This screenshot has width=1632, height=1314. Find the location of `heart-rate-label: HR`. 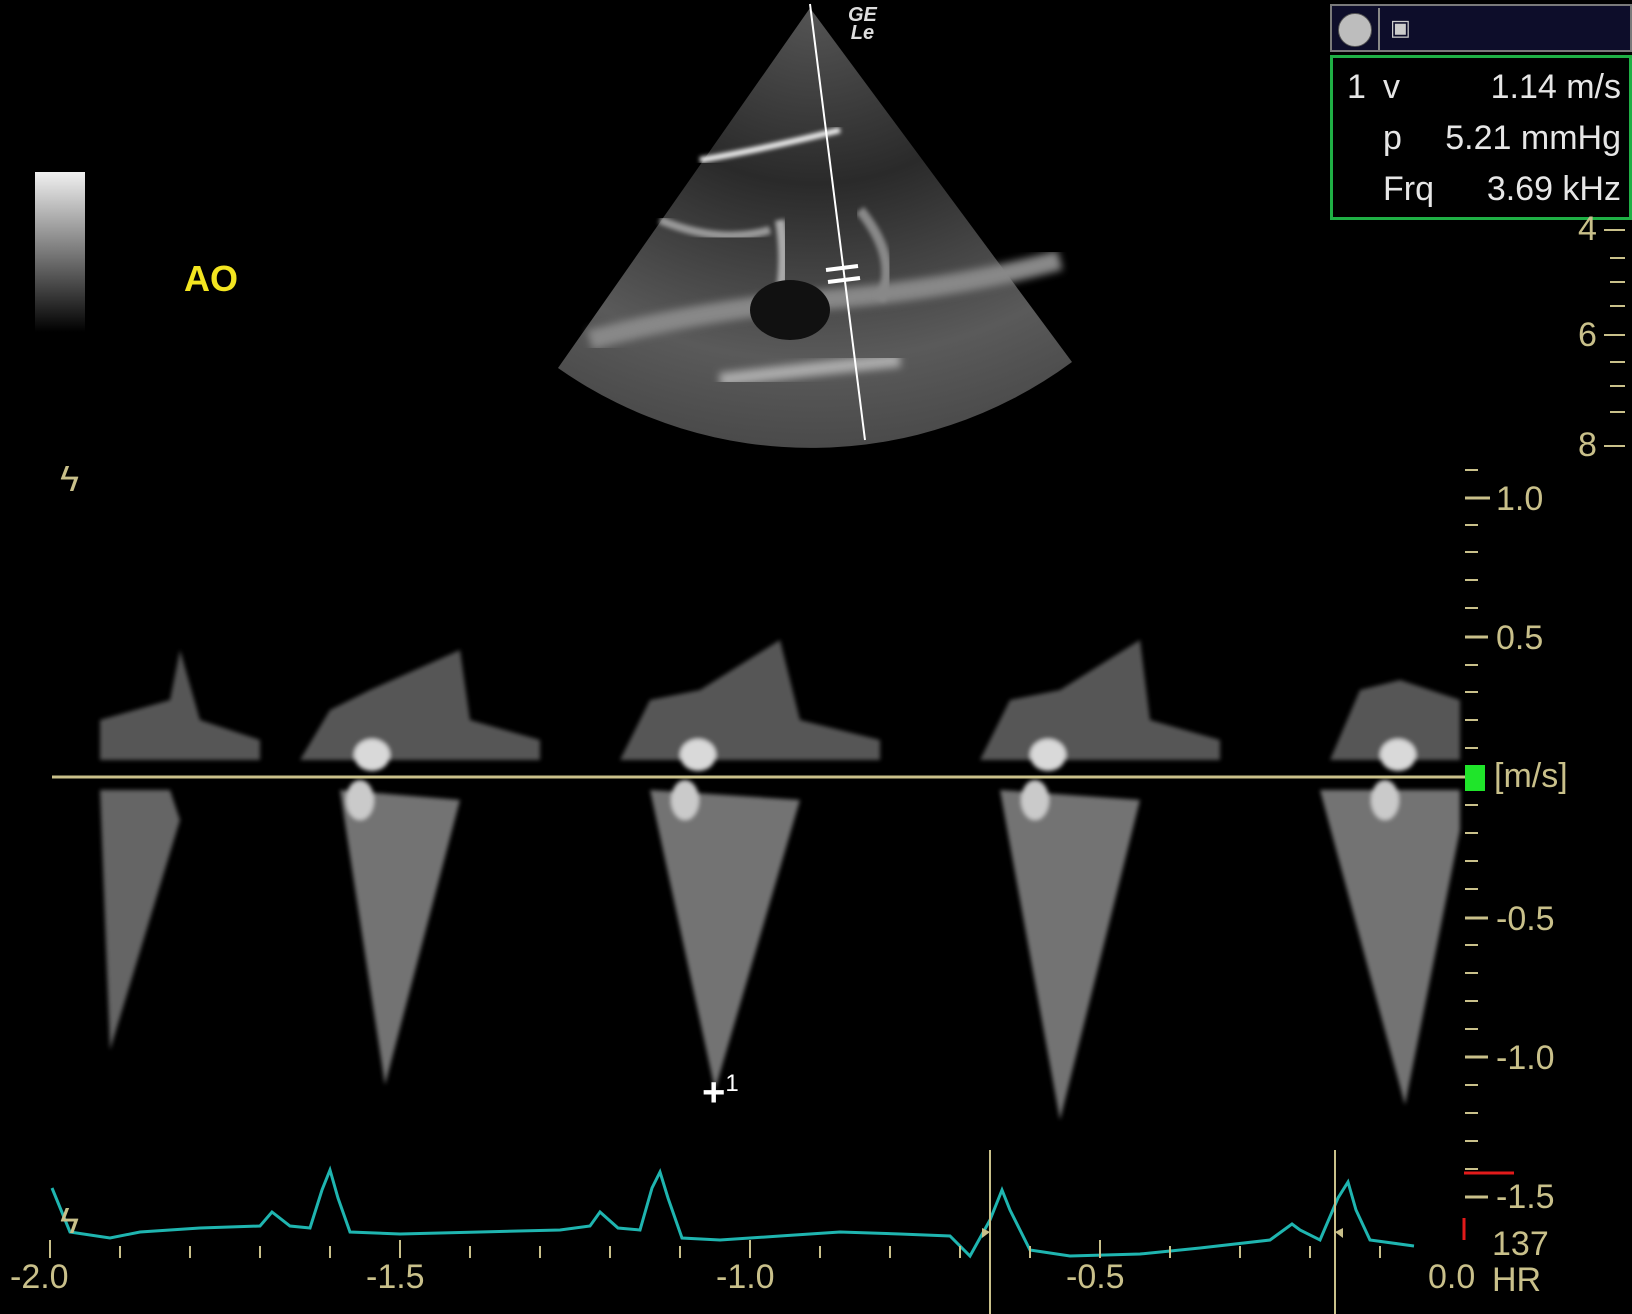

heart-rate-label: HR is located at coordinates (1517, 1280).